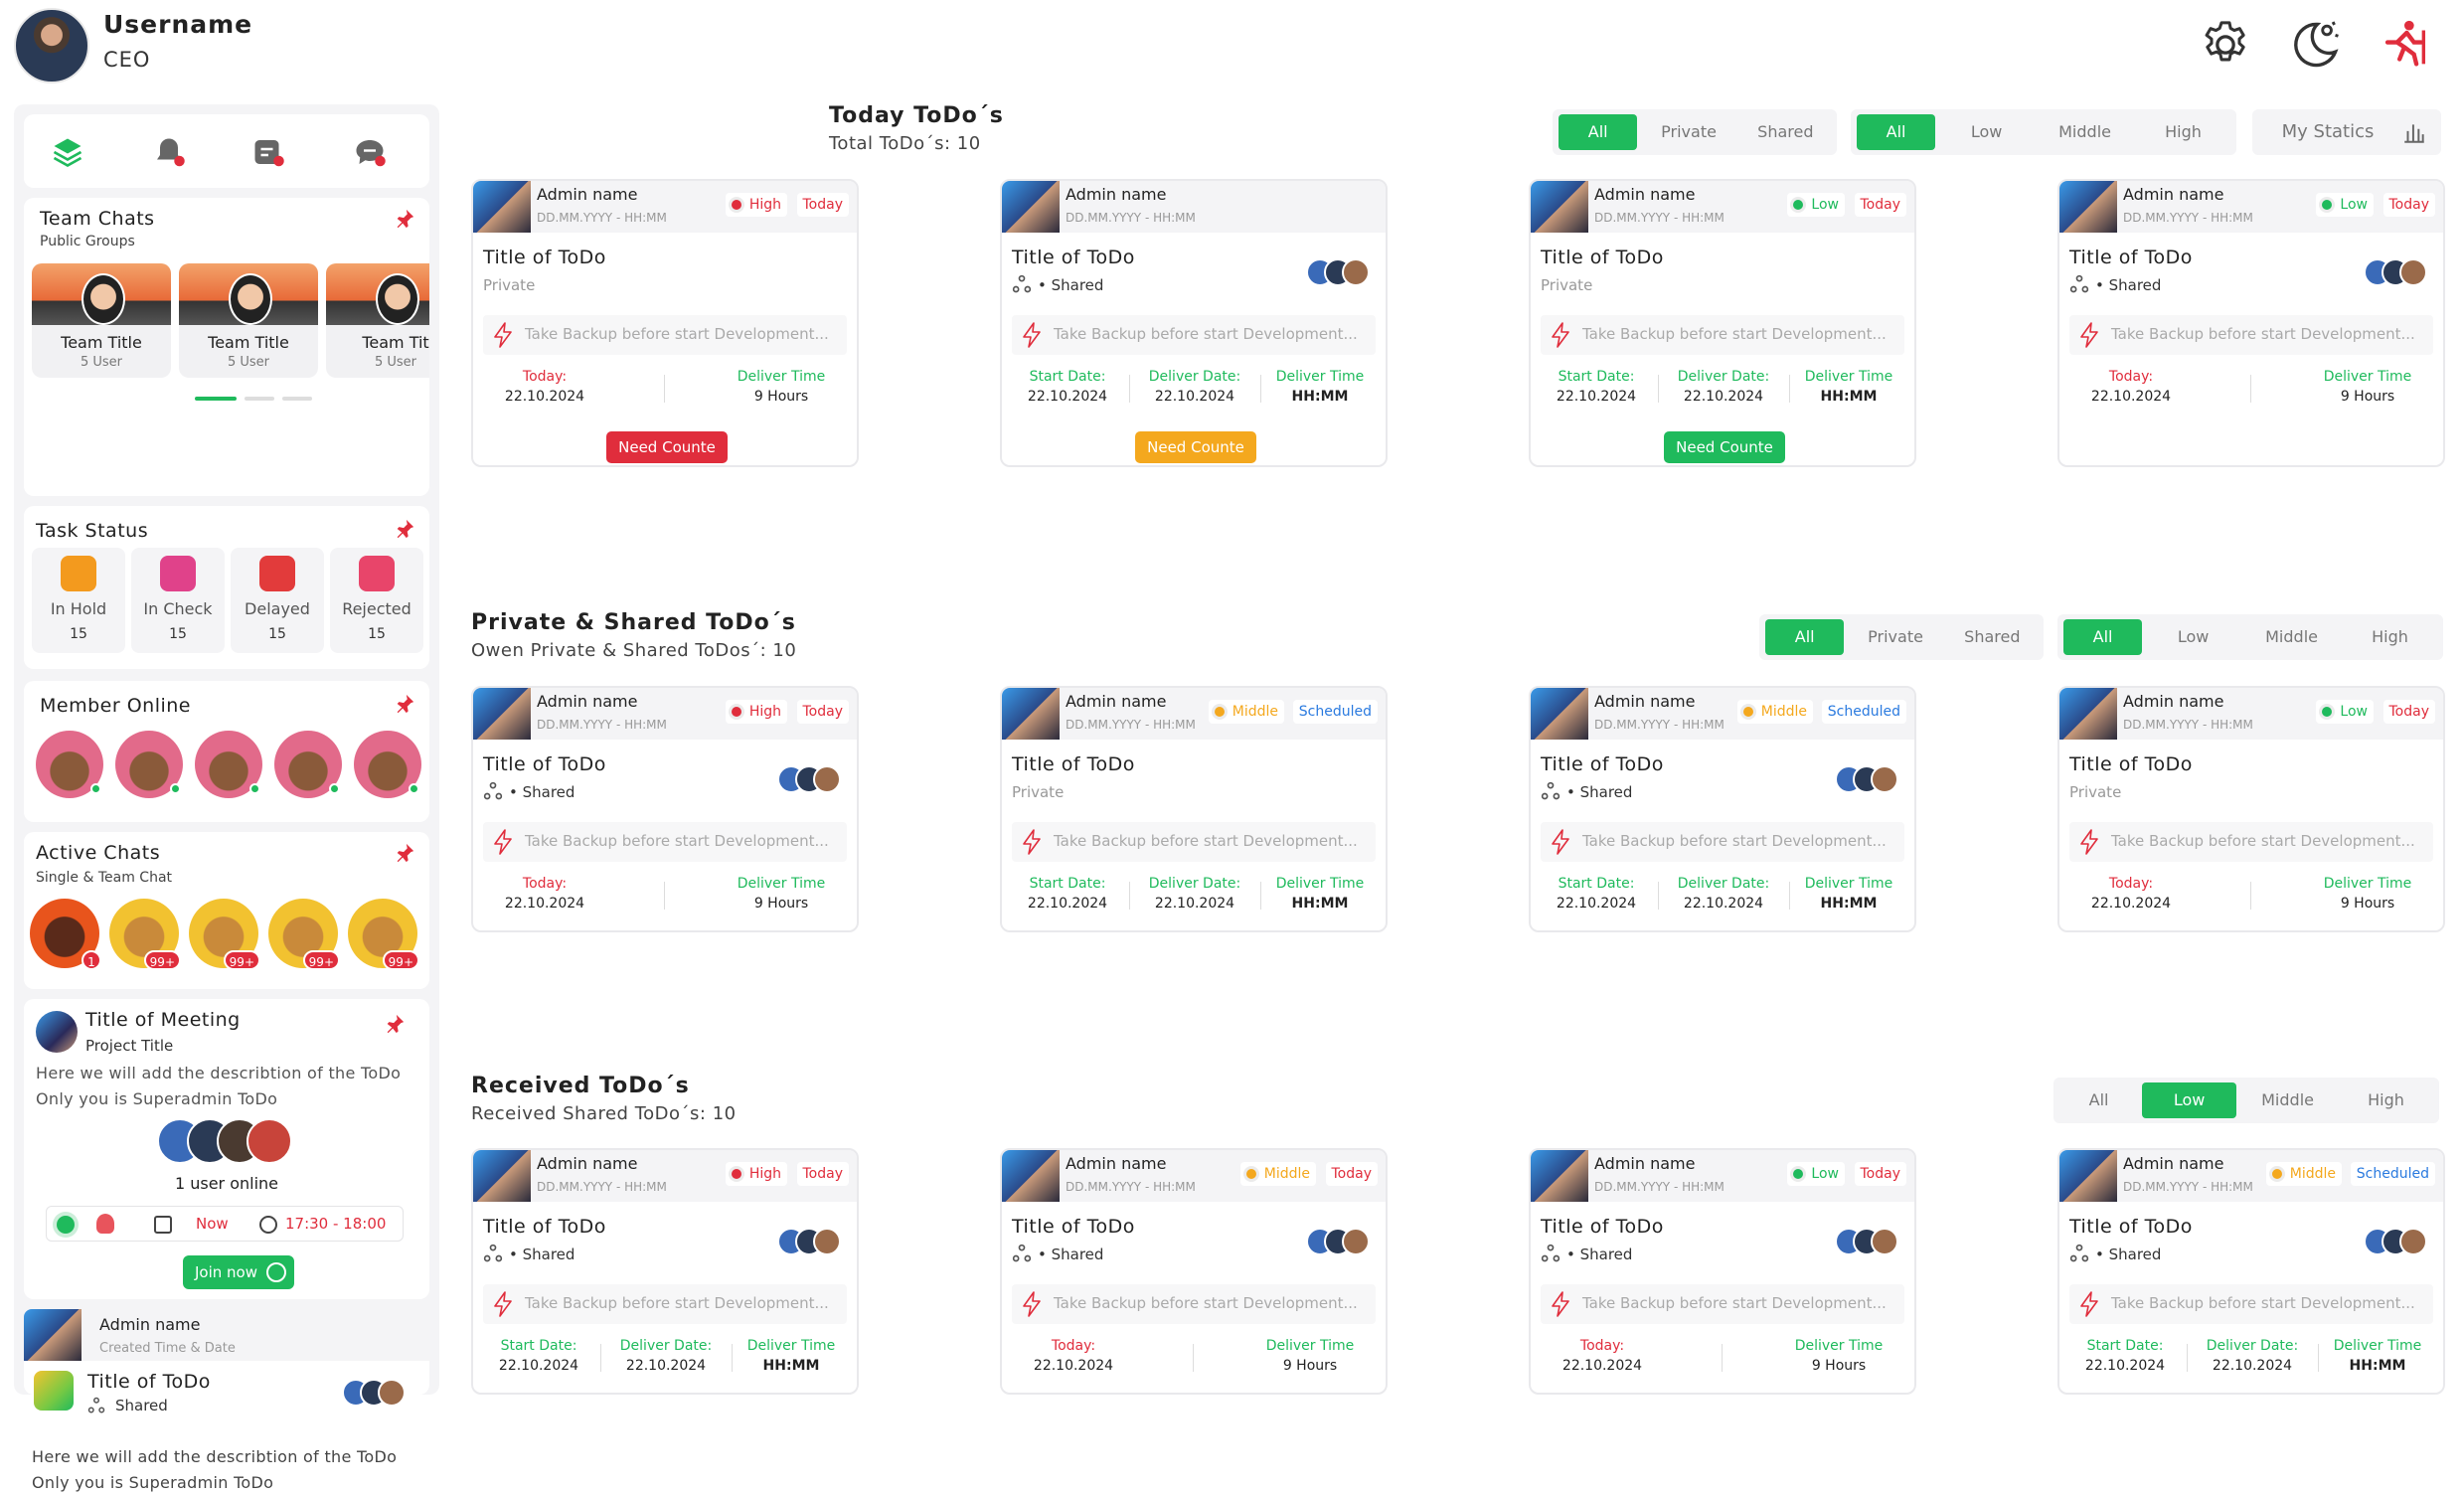 The height and width of the screenshot is (1496, 2464). I want to click on priority-badge: High, so click(756, 712).